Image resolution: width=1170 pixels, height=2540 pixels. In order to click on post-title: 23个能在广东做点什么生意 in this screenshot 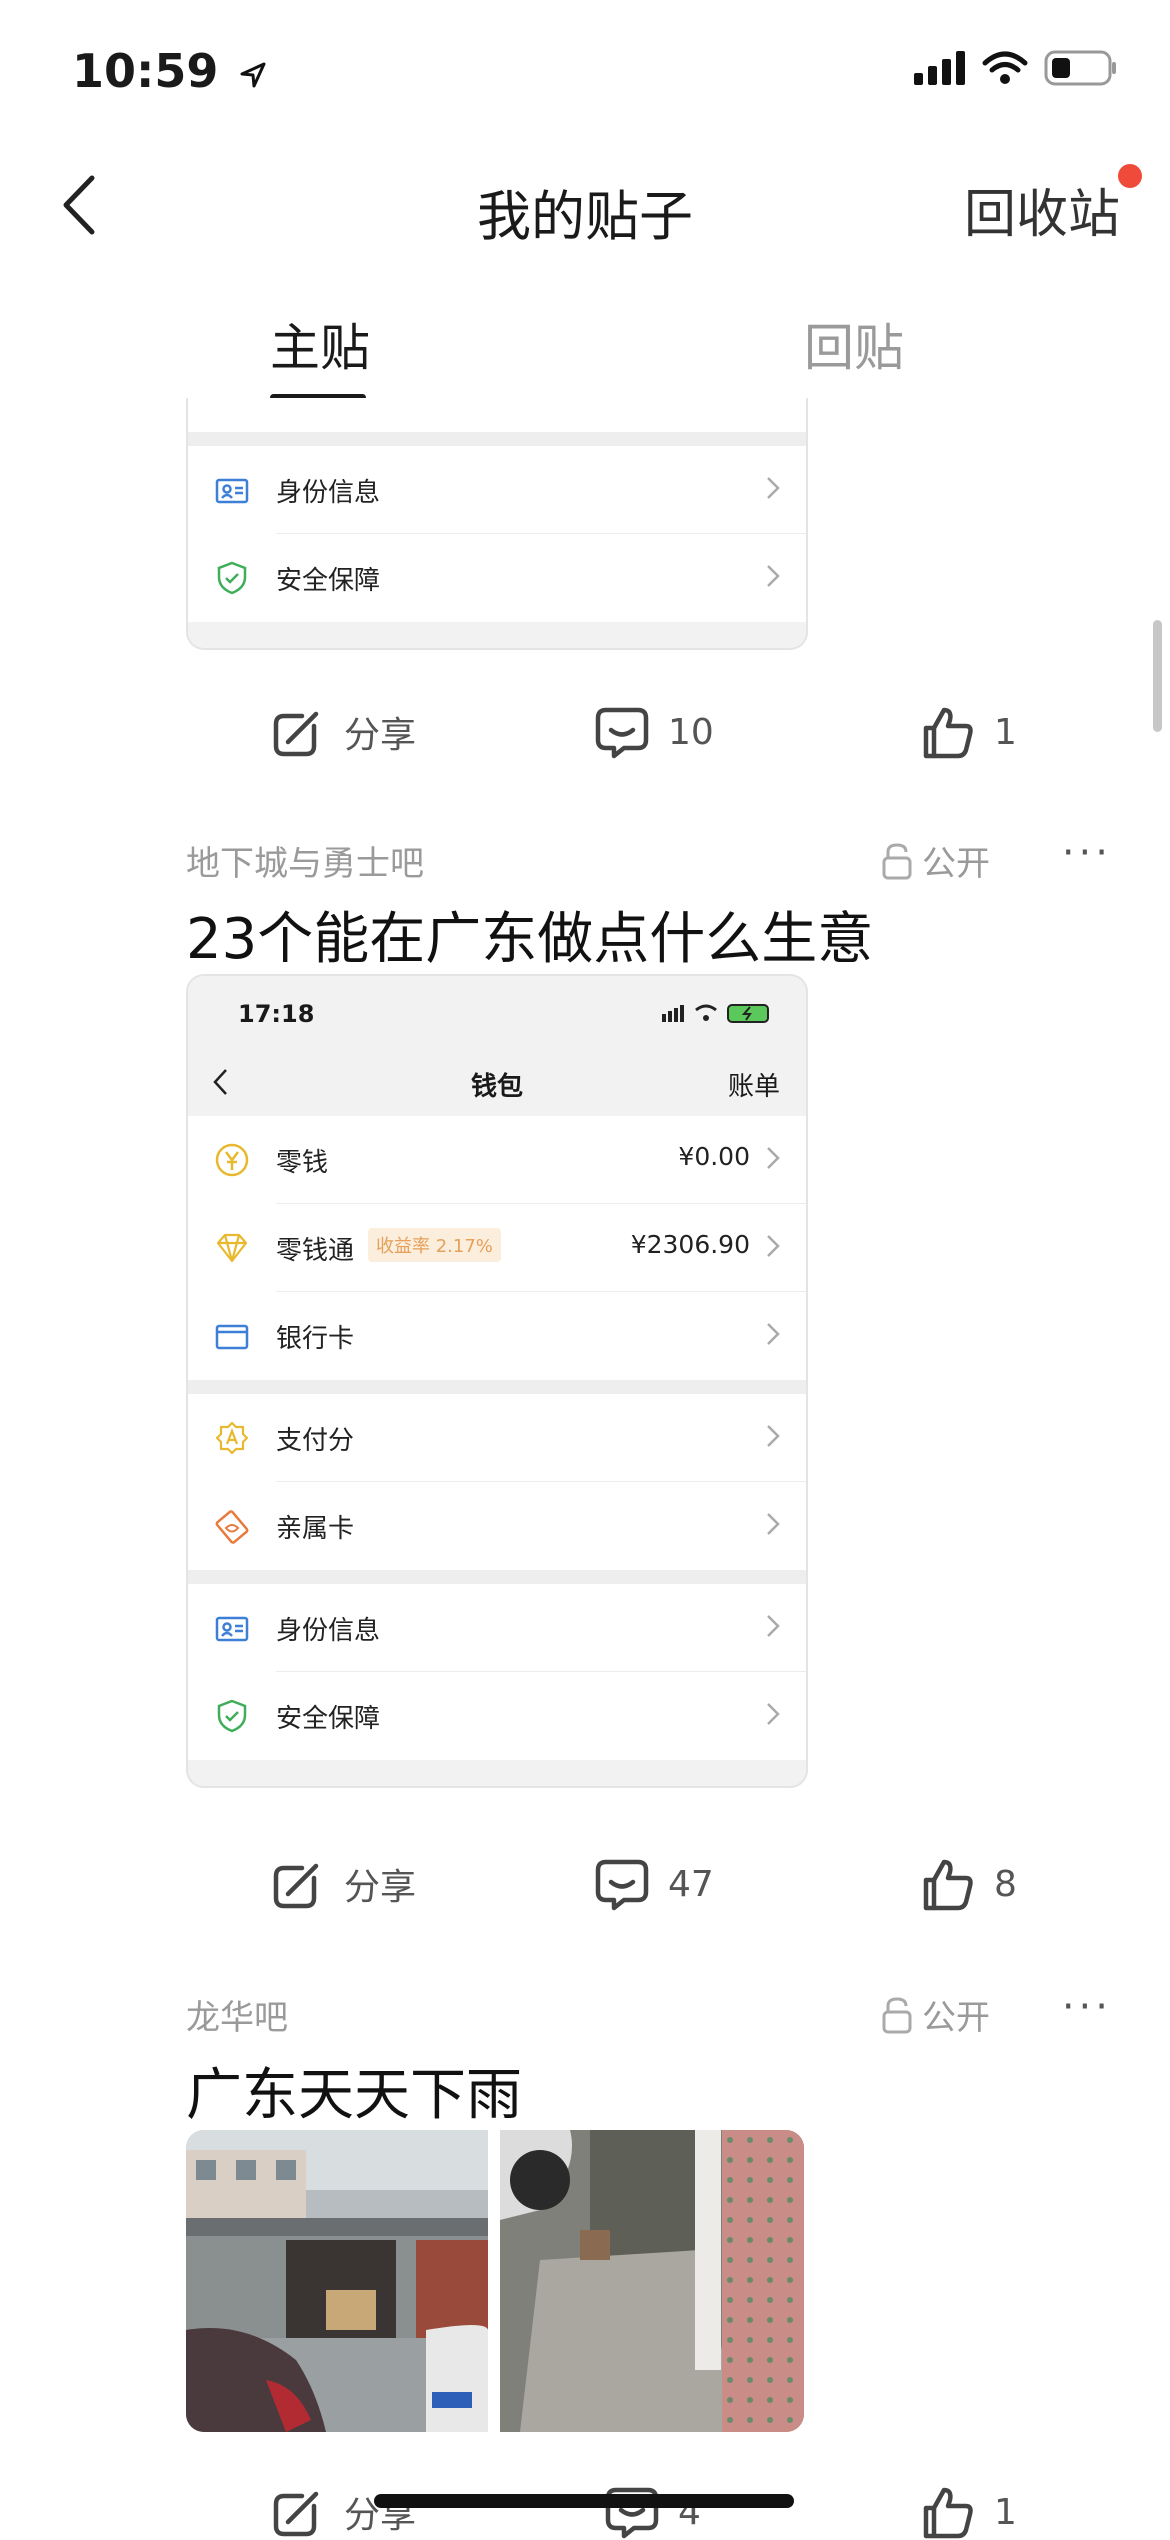, I will do `click(529, 934)`.